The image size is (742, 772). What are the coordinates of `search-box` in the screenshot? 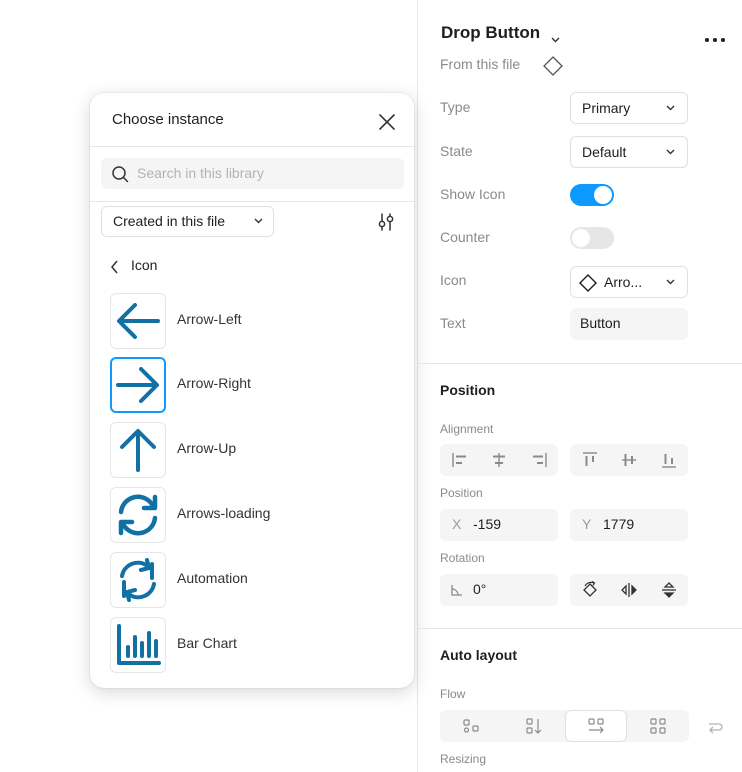 It's located at (252, 173).